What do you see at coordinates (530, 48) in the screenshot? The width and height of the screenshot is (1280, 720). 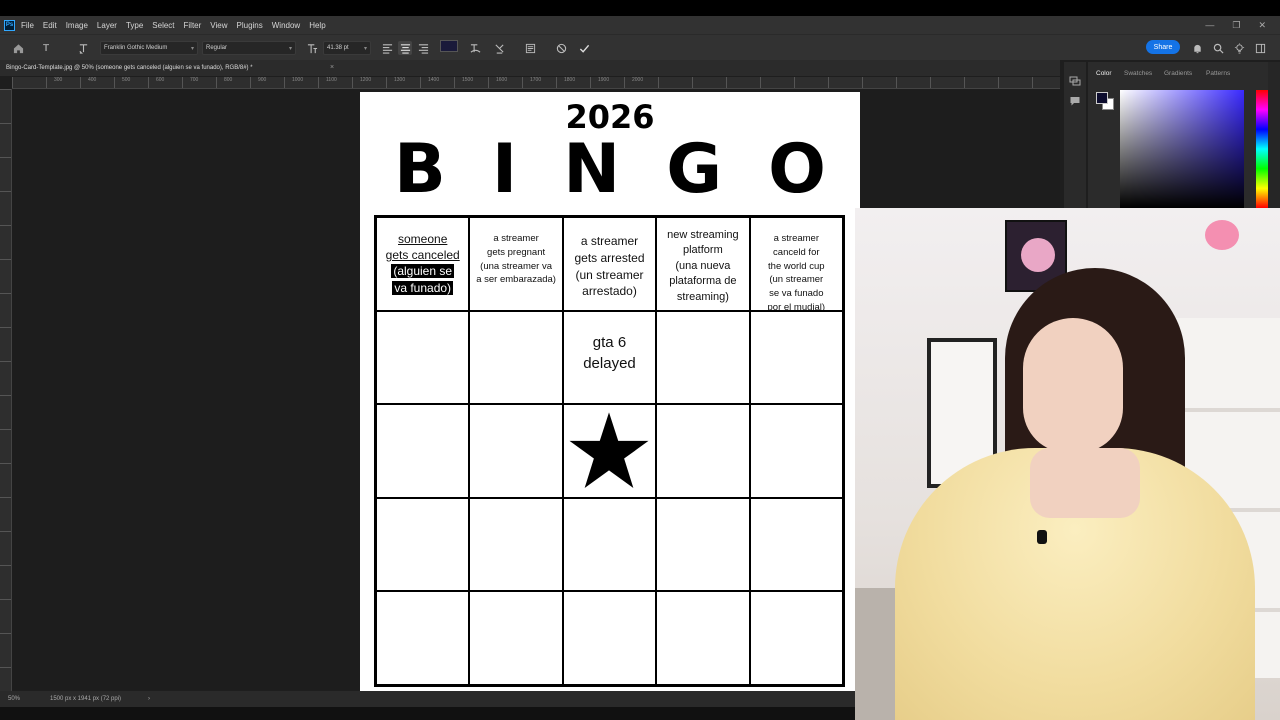 I see `character-panel-icon` at bounding box center [530, 48].